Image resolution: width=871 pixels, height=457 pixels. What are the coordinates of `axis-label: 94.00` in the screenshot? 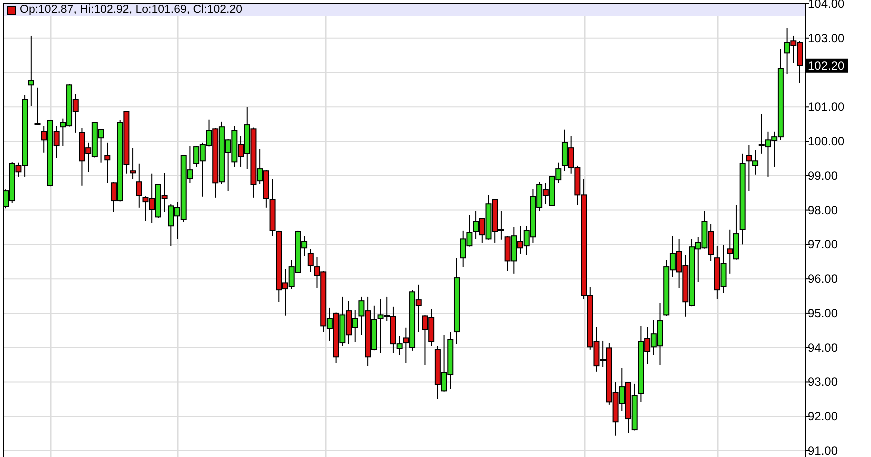 It's located at (823, 347).